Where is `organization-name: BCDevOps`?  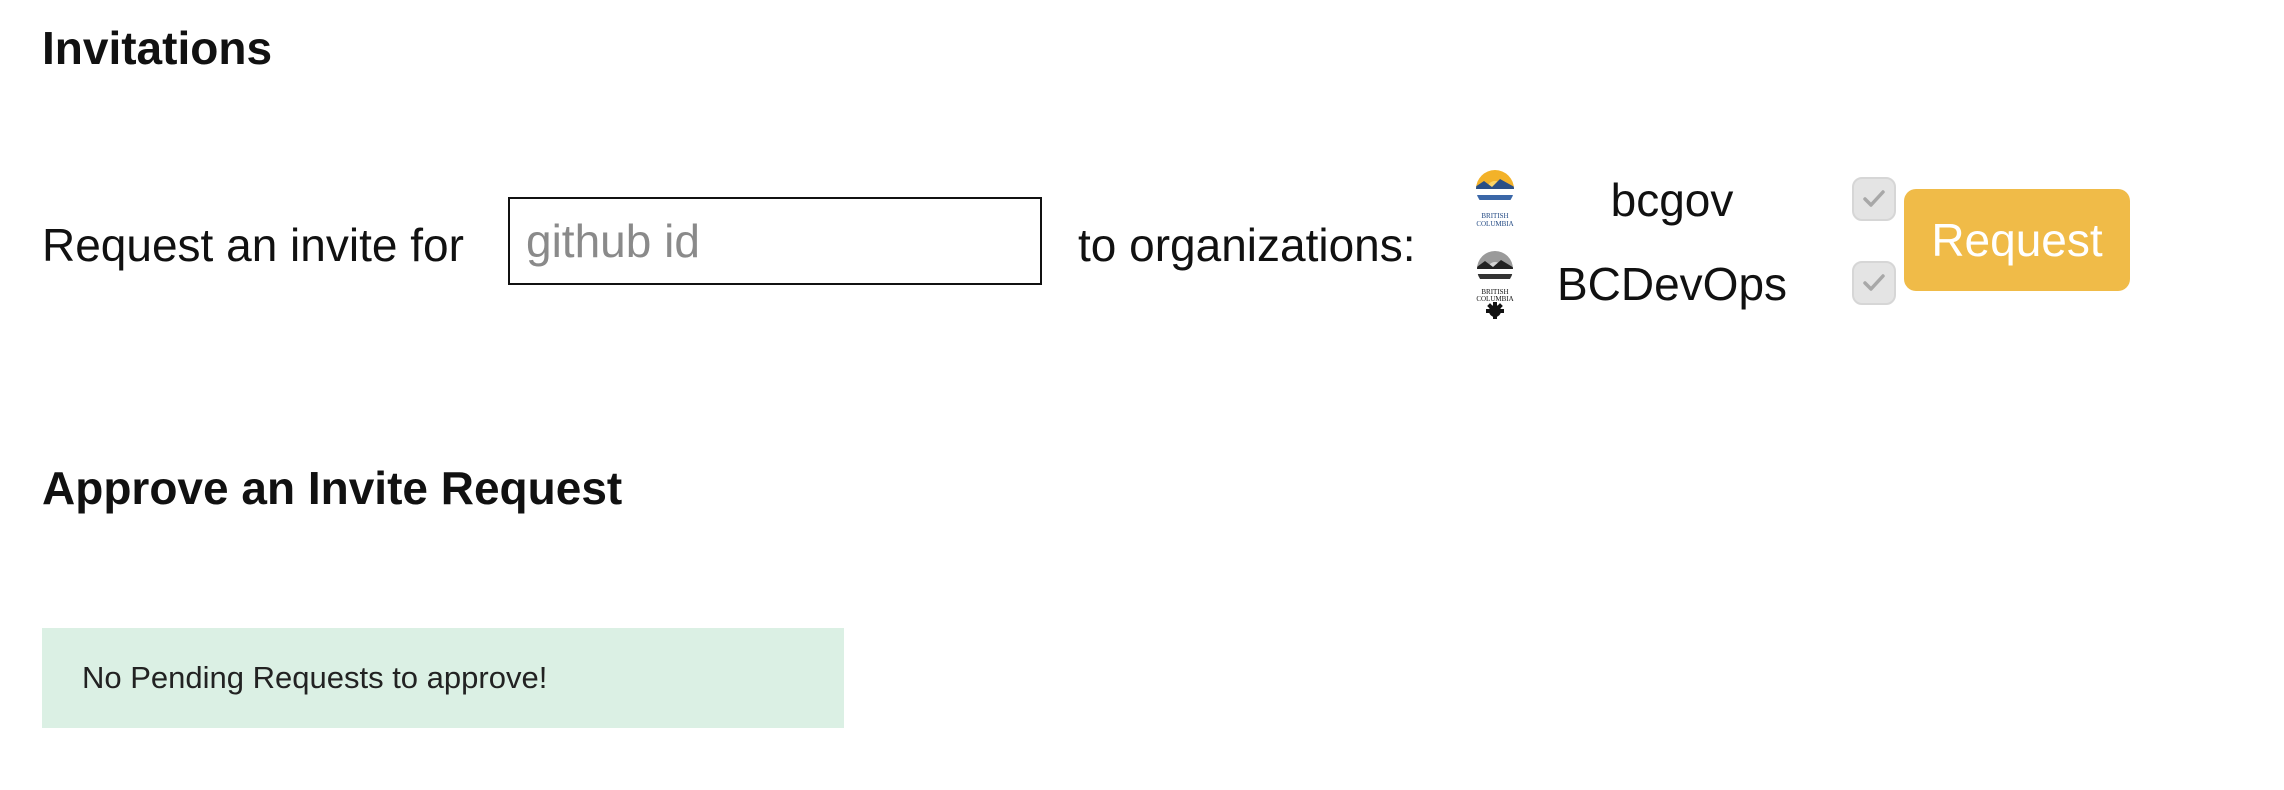
organization-name: BCDevOps is located at coordinates (1672, 284).